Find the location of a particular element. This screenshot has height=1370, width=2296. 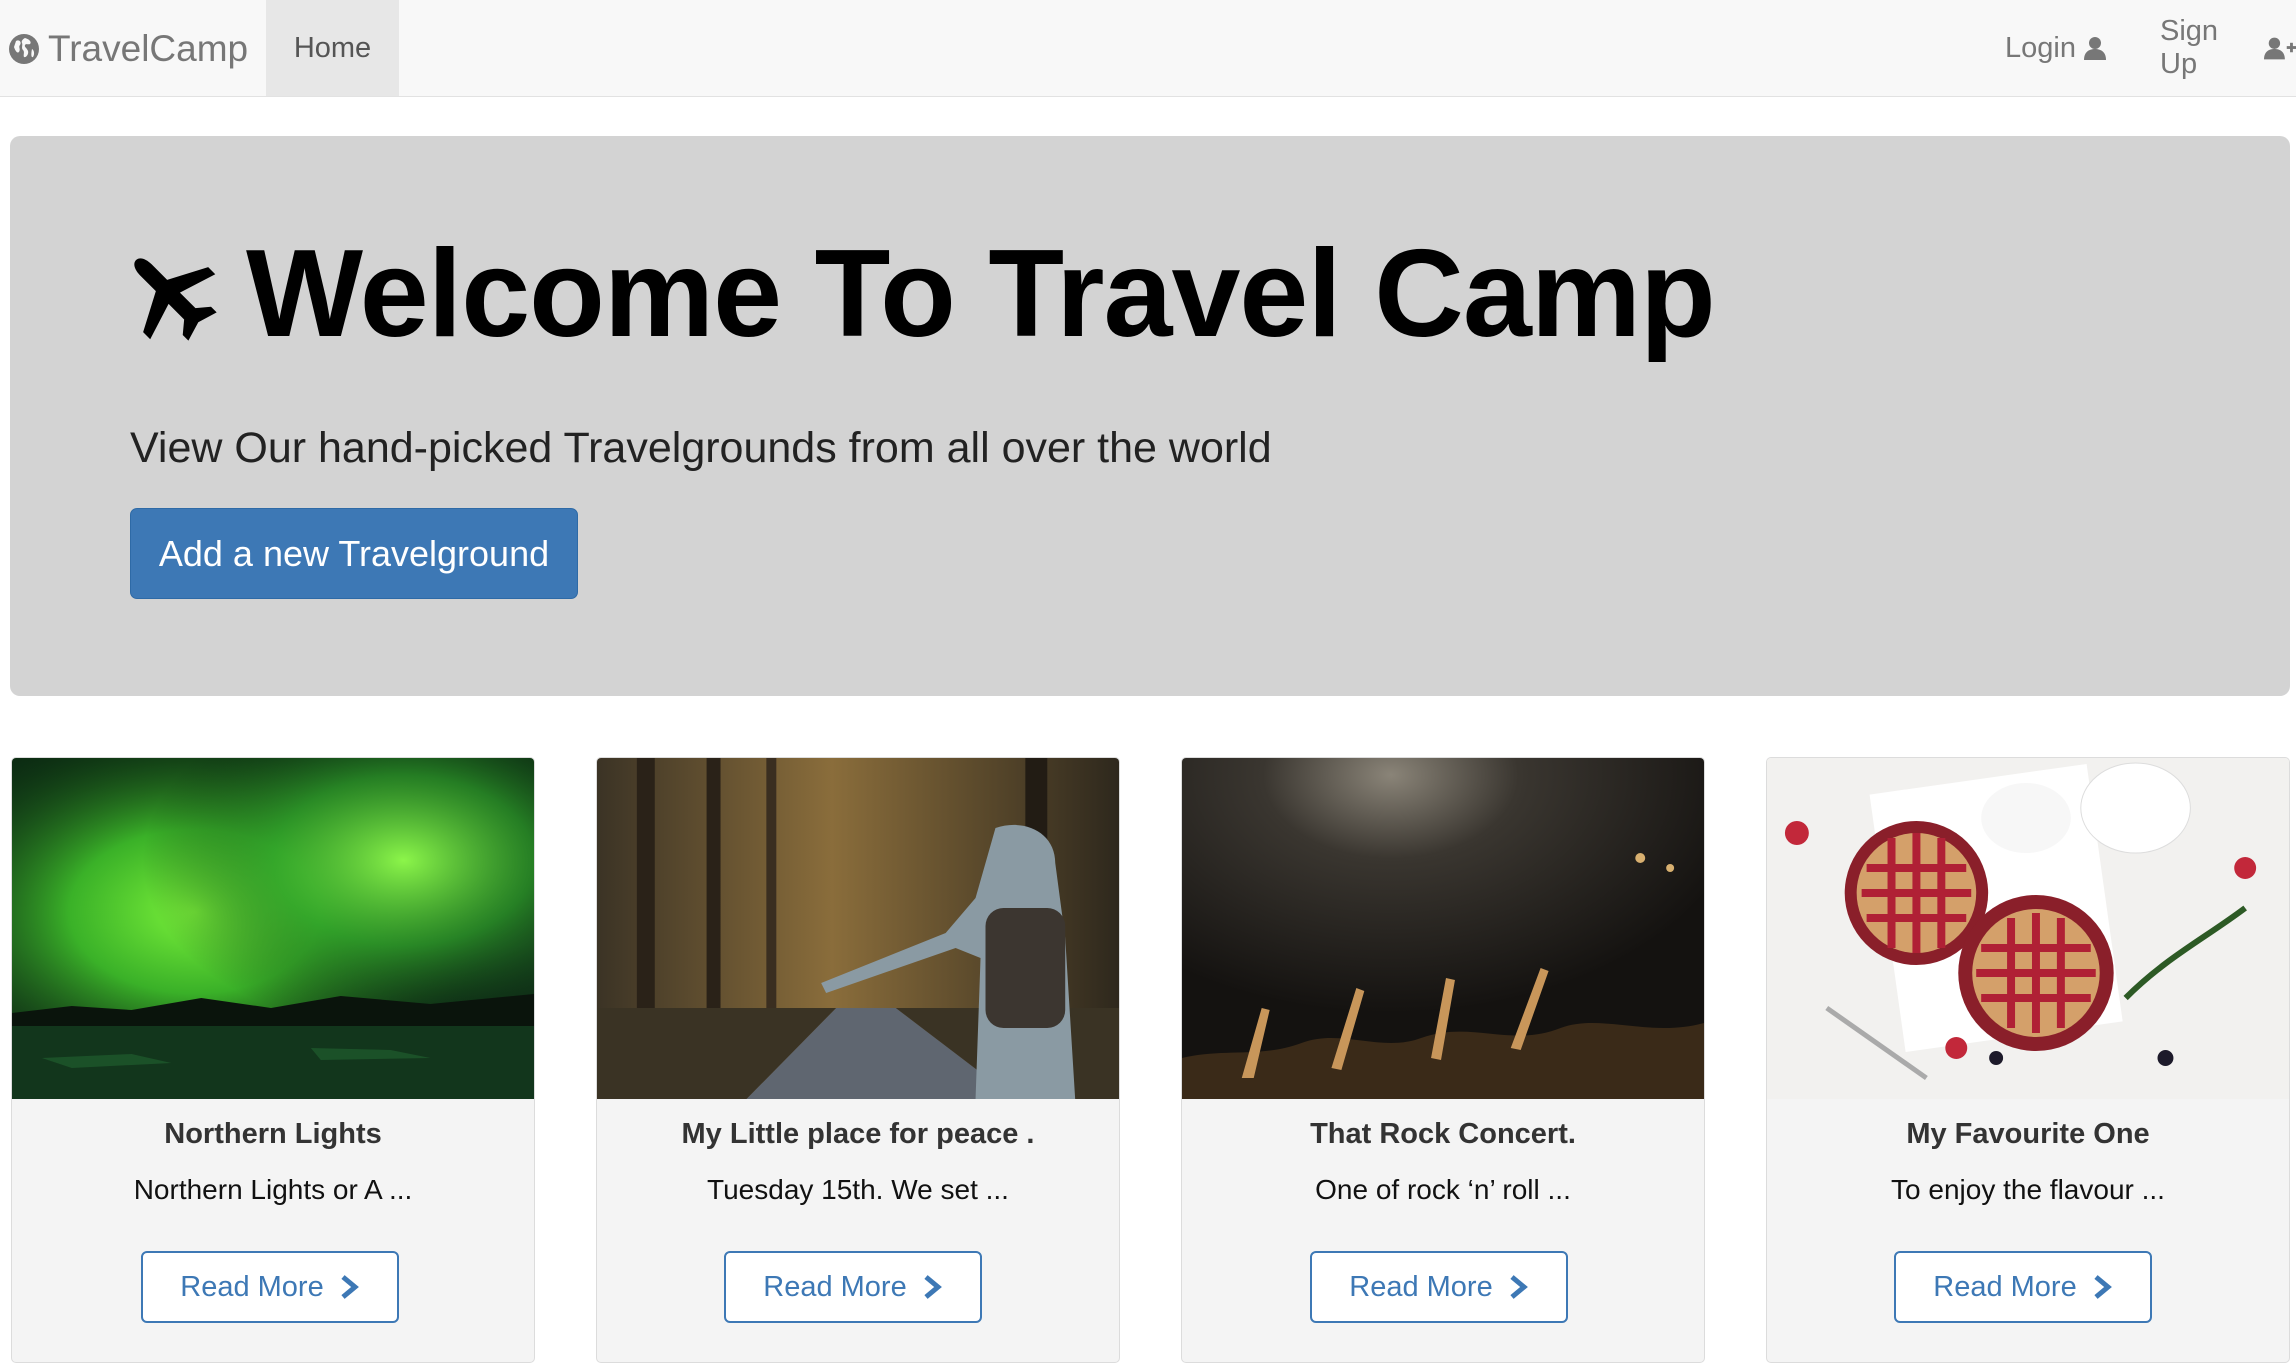

brand-text: TravelCamp is located at coordinates (148, 48).